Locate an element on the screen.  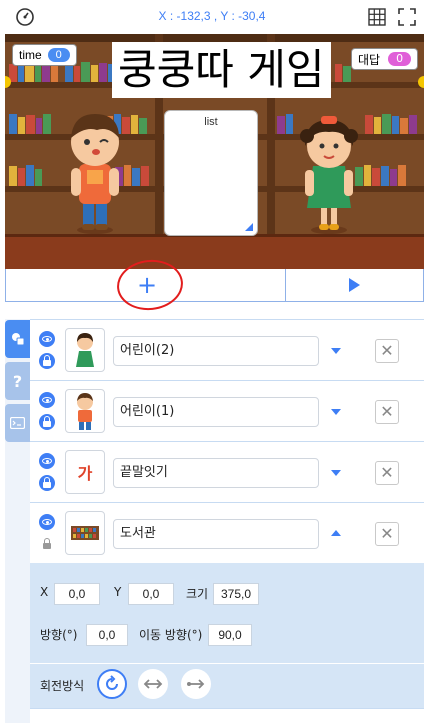
fullscreen-icon is located at coordinates (407, 17).